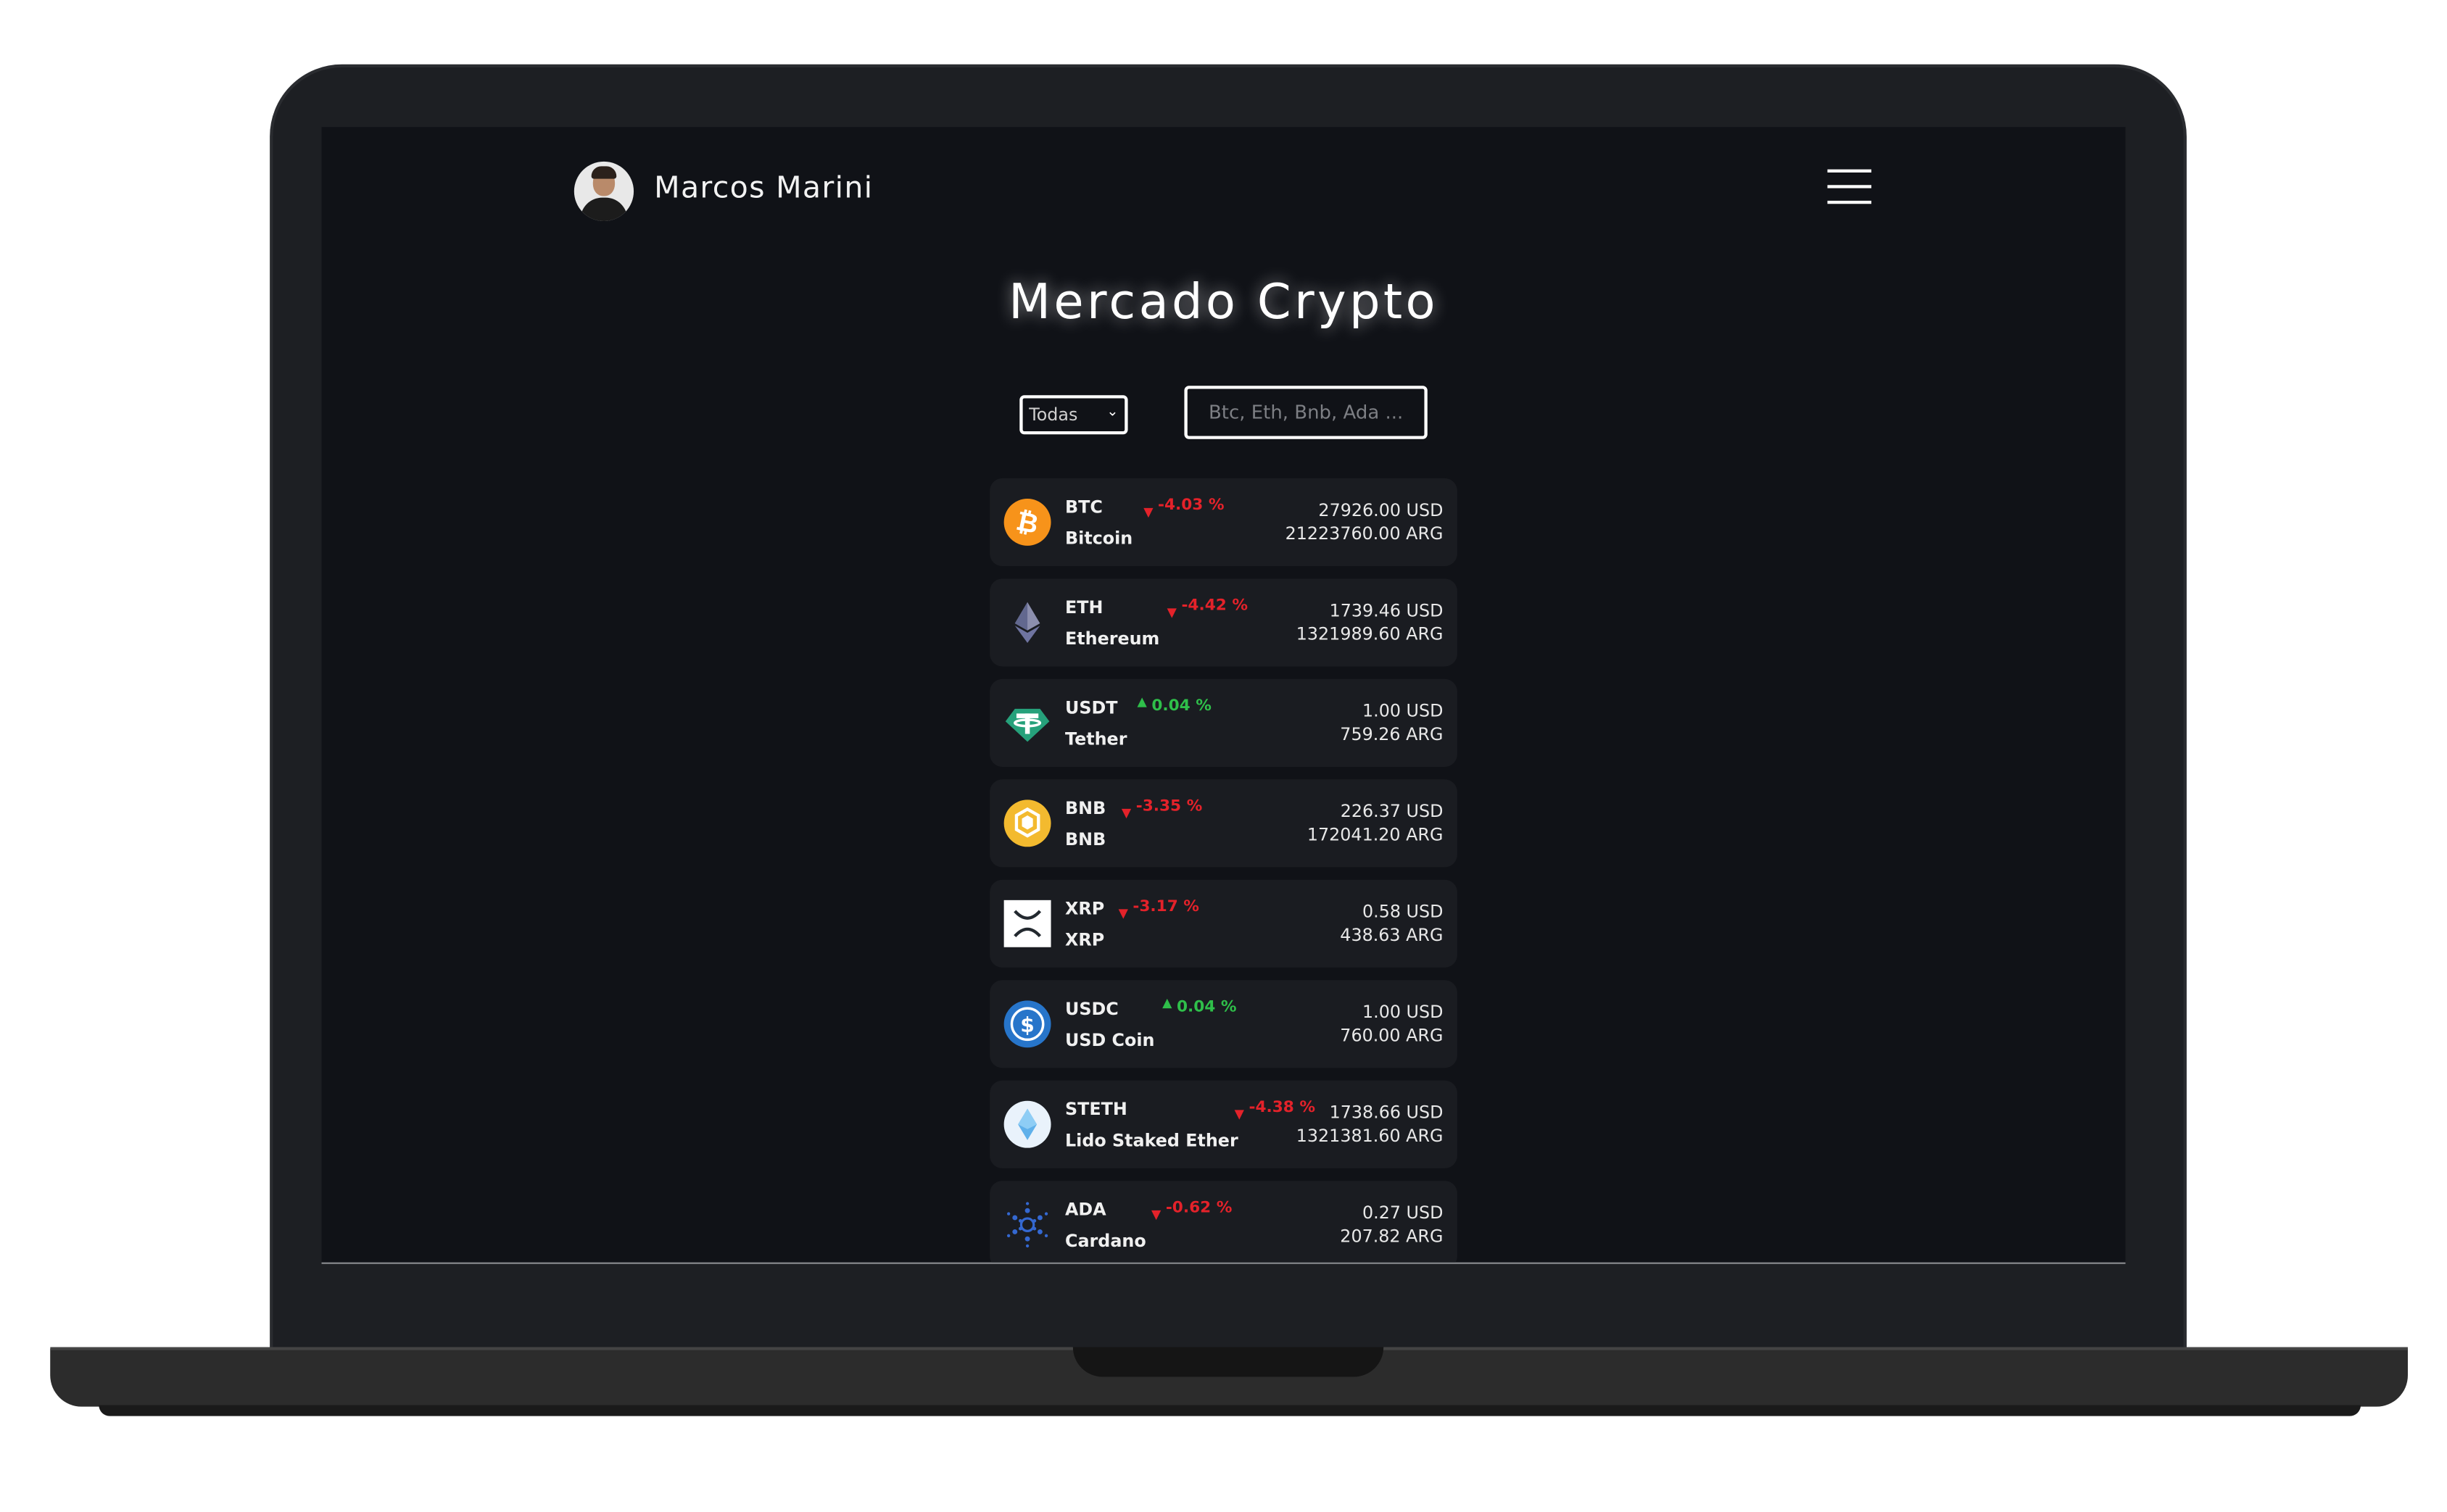  I want to click on coin-change: ▼ -3.17 %, so click(1158, 909).